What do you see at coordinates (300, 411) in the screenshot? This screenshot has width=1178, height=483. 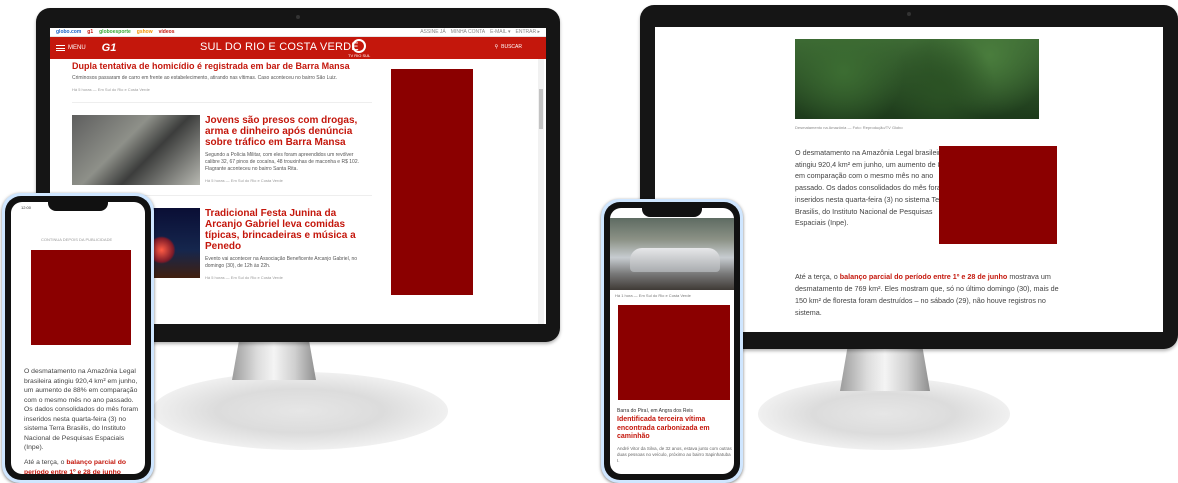 I see `left-monitor-base` at bounding box center [300, 411].